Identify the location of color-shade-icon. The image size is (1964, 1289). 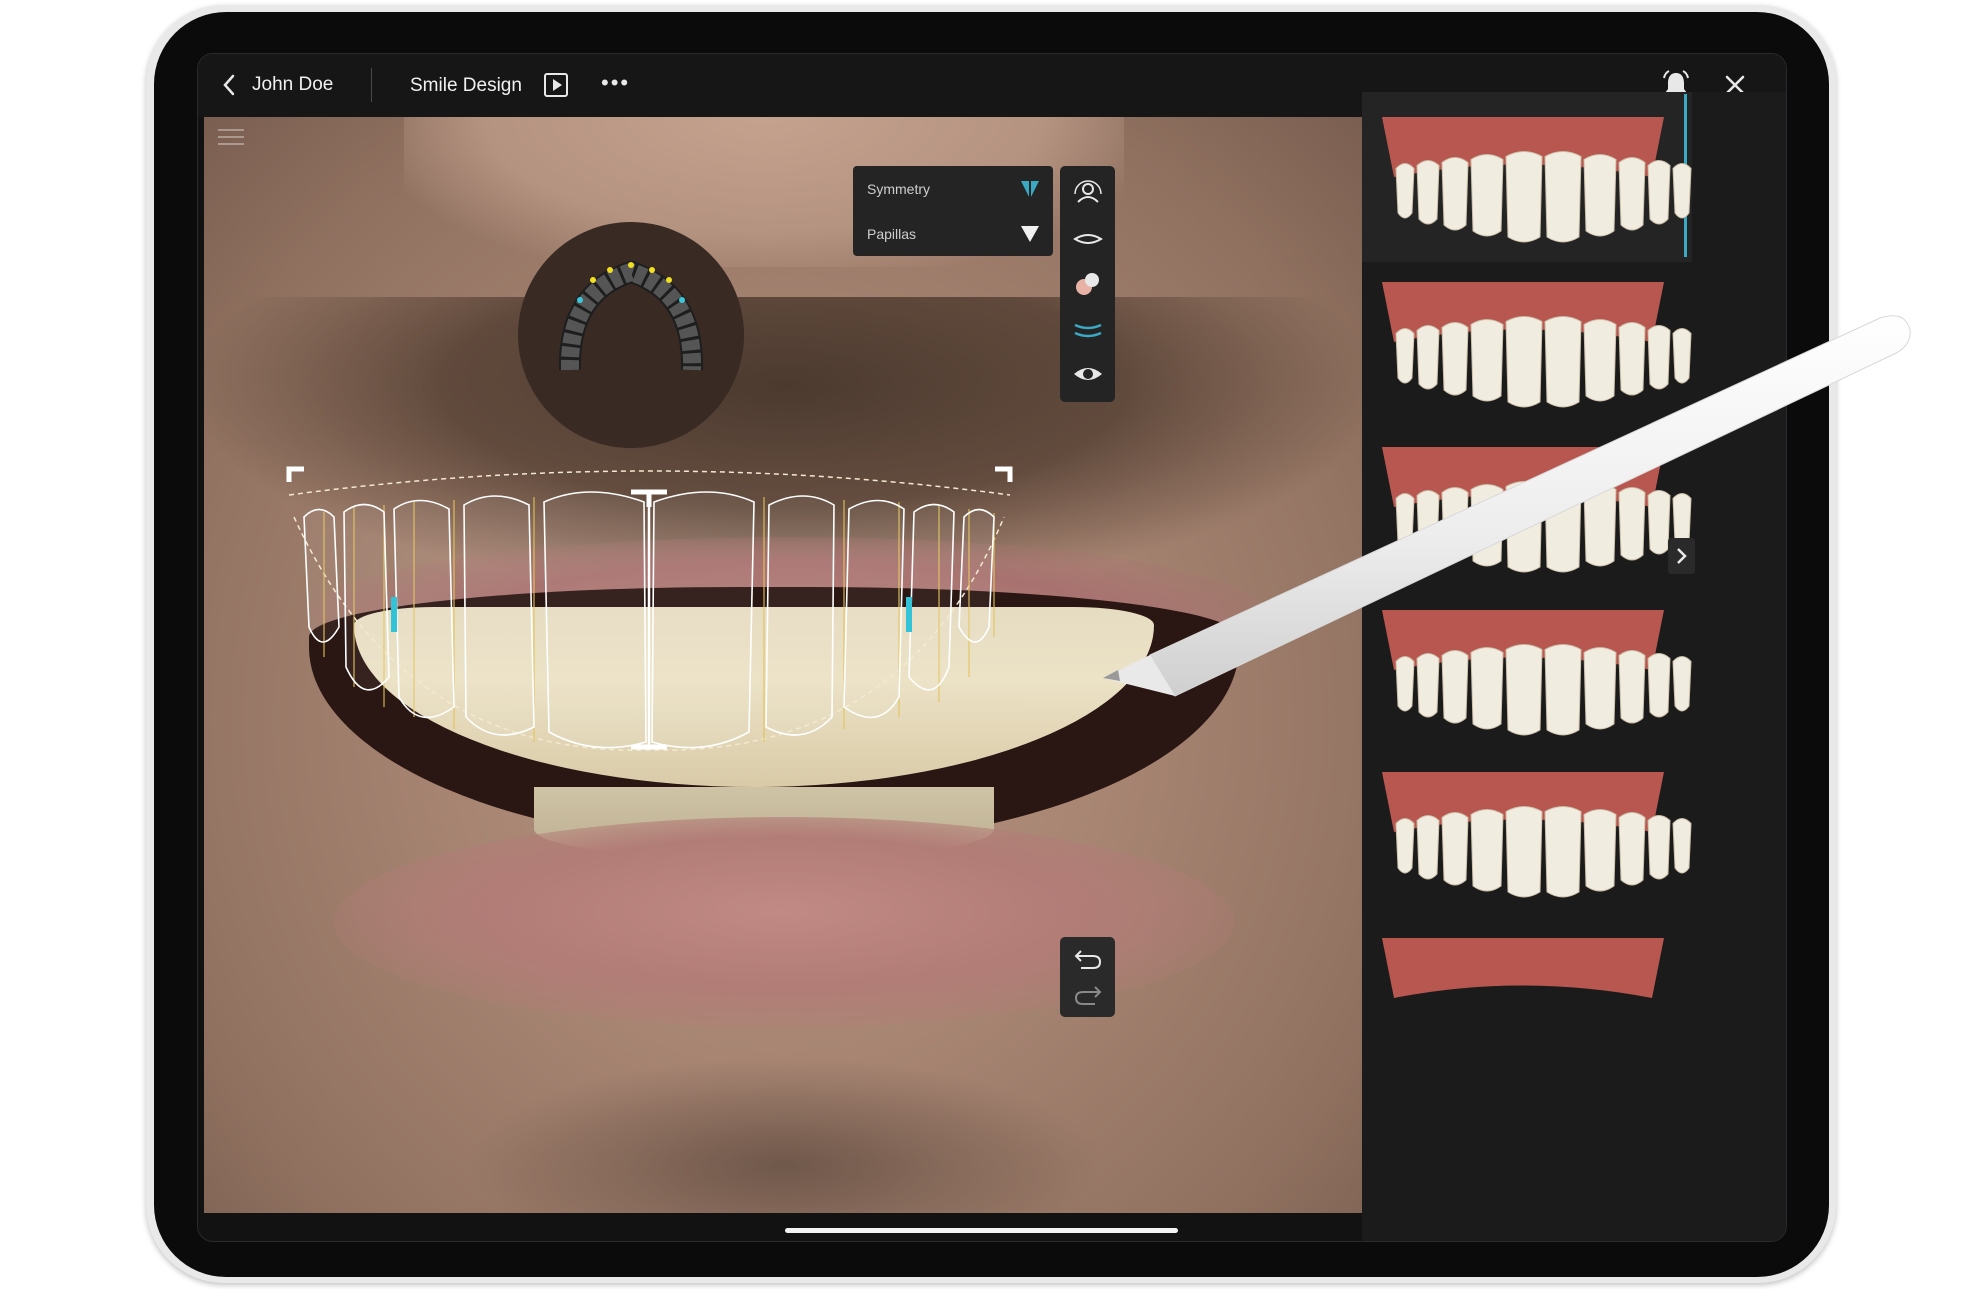
(1088, 284).